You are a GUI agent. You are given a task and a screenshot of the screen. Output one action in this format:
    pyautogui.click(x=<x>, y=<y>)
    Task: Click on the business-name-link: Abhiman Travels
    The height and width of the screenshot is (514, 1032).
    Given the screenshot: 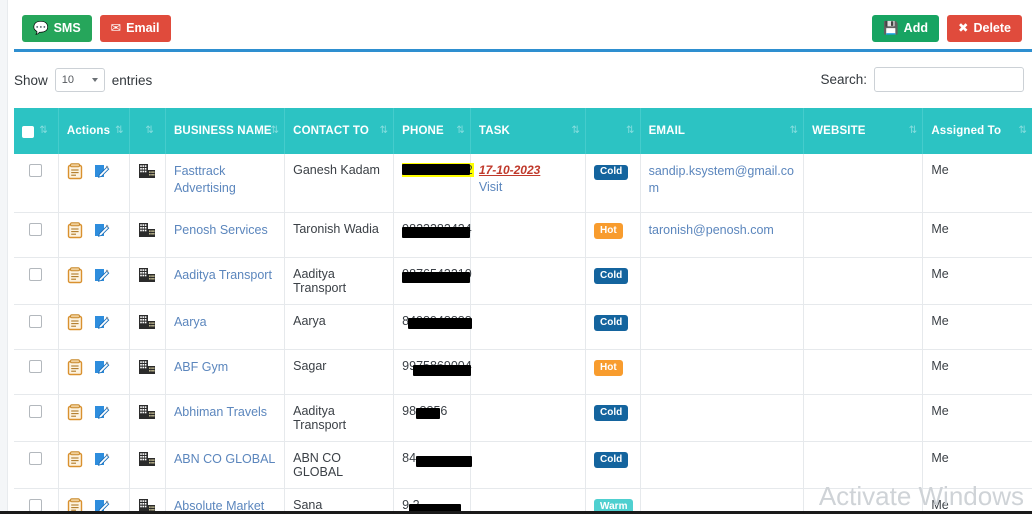 What is the action you would take?
    pyautogui.click(x=220, y=412)
    